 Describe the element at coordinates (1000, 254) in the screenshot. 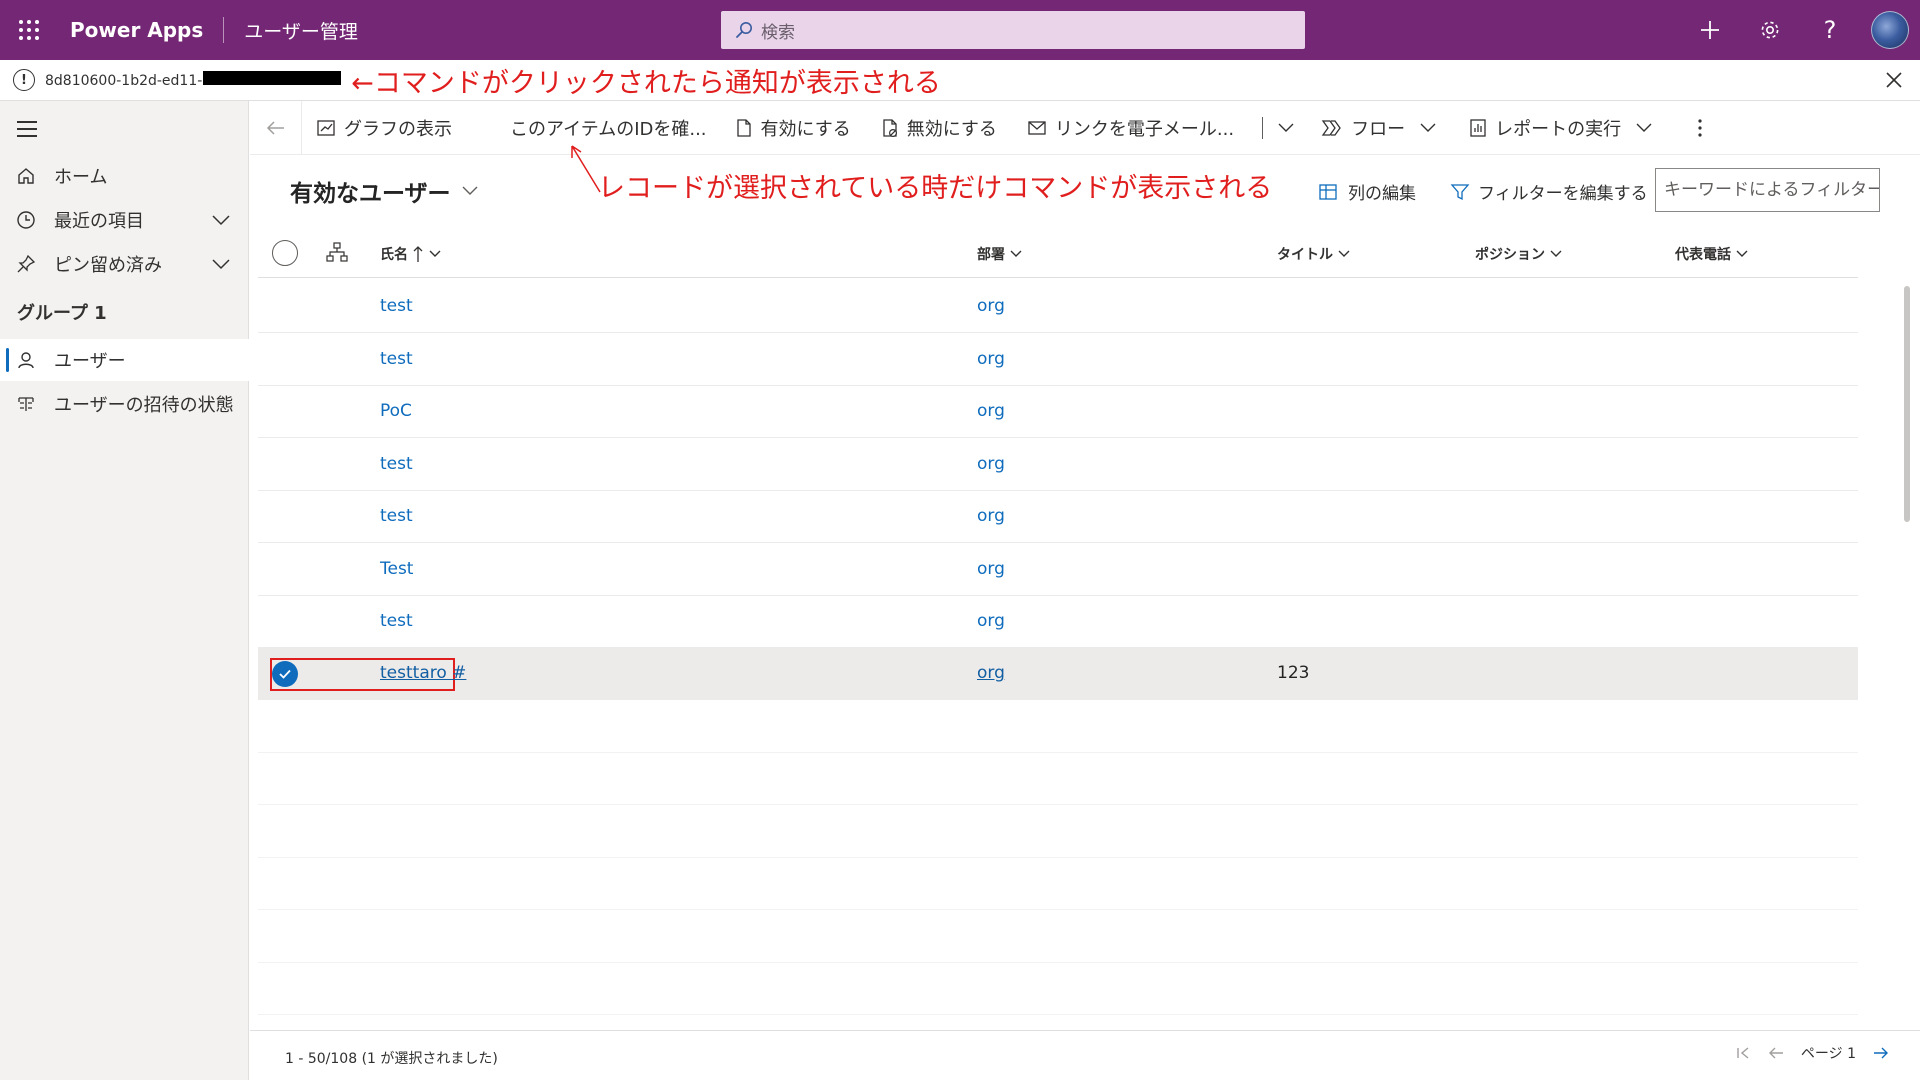

I see `column-header-department: 部署` at that location.